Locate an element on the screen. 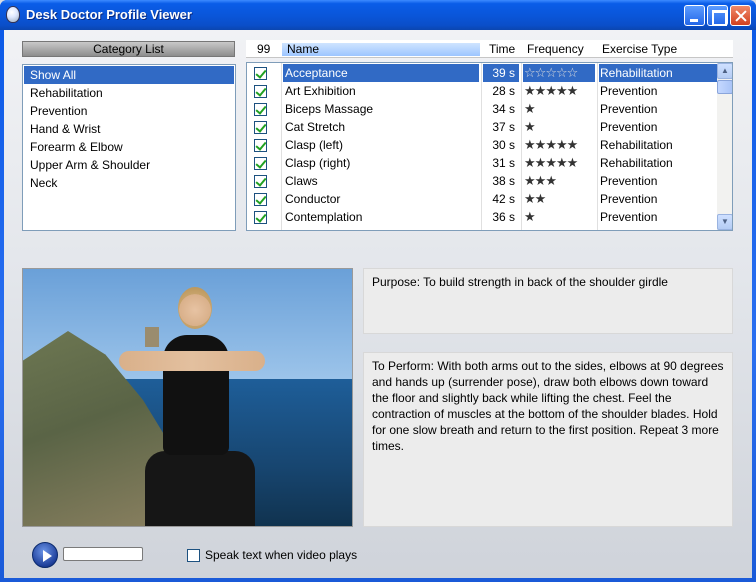  table-row: Contemplation 36 s ★ Prevention is located at coordinates (482, 217).